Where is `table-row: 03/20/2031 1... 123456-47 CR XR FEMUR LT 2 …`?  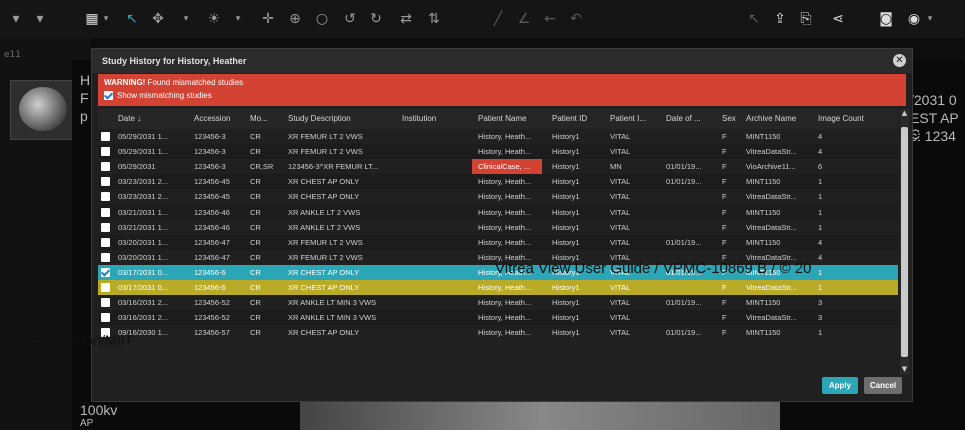
table-row: 03/20/2031 1... 123456-47 CR XR FEMUR LT 2 … is located at coordinates (498, 242).